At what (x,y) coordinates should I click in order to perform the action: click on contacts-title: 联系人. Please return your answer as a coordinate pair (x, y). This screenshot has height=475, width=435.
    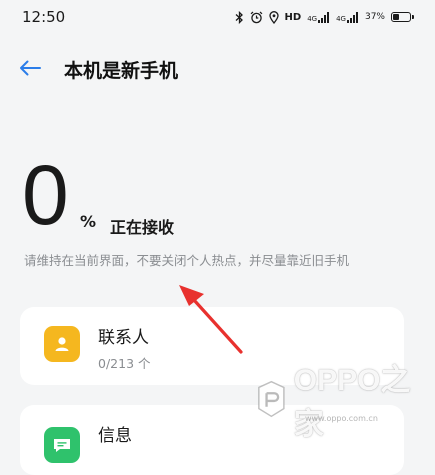
    Looking at the image, I should click on (123, 338).